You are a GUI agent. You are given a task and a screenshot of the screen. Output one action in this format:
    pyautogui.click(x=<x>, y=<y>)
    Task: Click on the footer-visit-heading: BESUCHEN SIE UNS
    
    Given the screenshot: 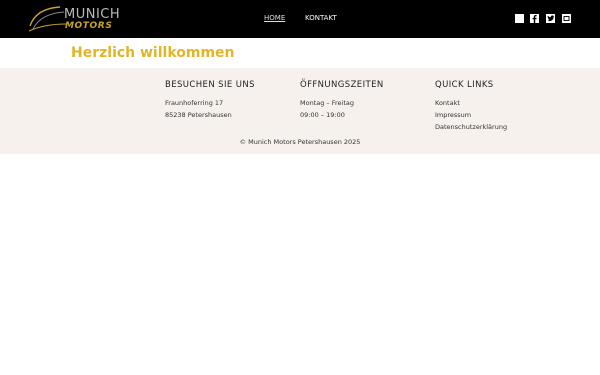 What is the action you would take?
    pyautogui.click(x=210, y=85)
    